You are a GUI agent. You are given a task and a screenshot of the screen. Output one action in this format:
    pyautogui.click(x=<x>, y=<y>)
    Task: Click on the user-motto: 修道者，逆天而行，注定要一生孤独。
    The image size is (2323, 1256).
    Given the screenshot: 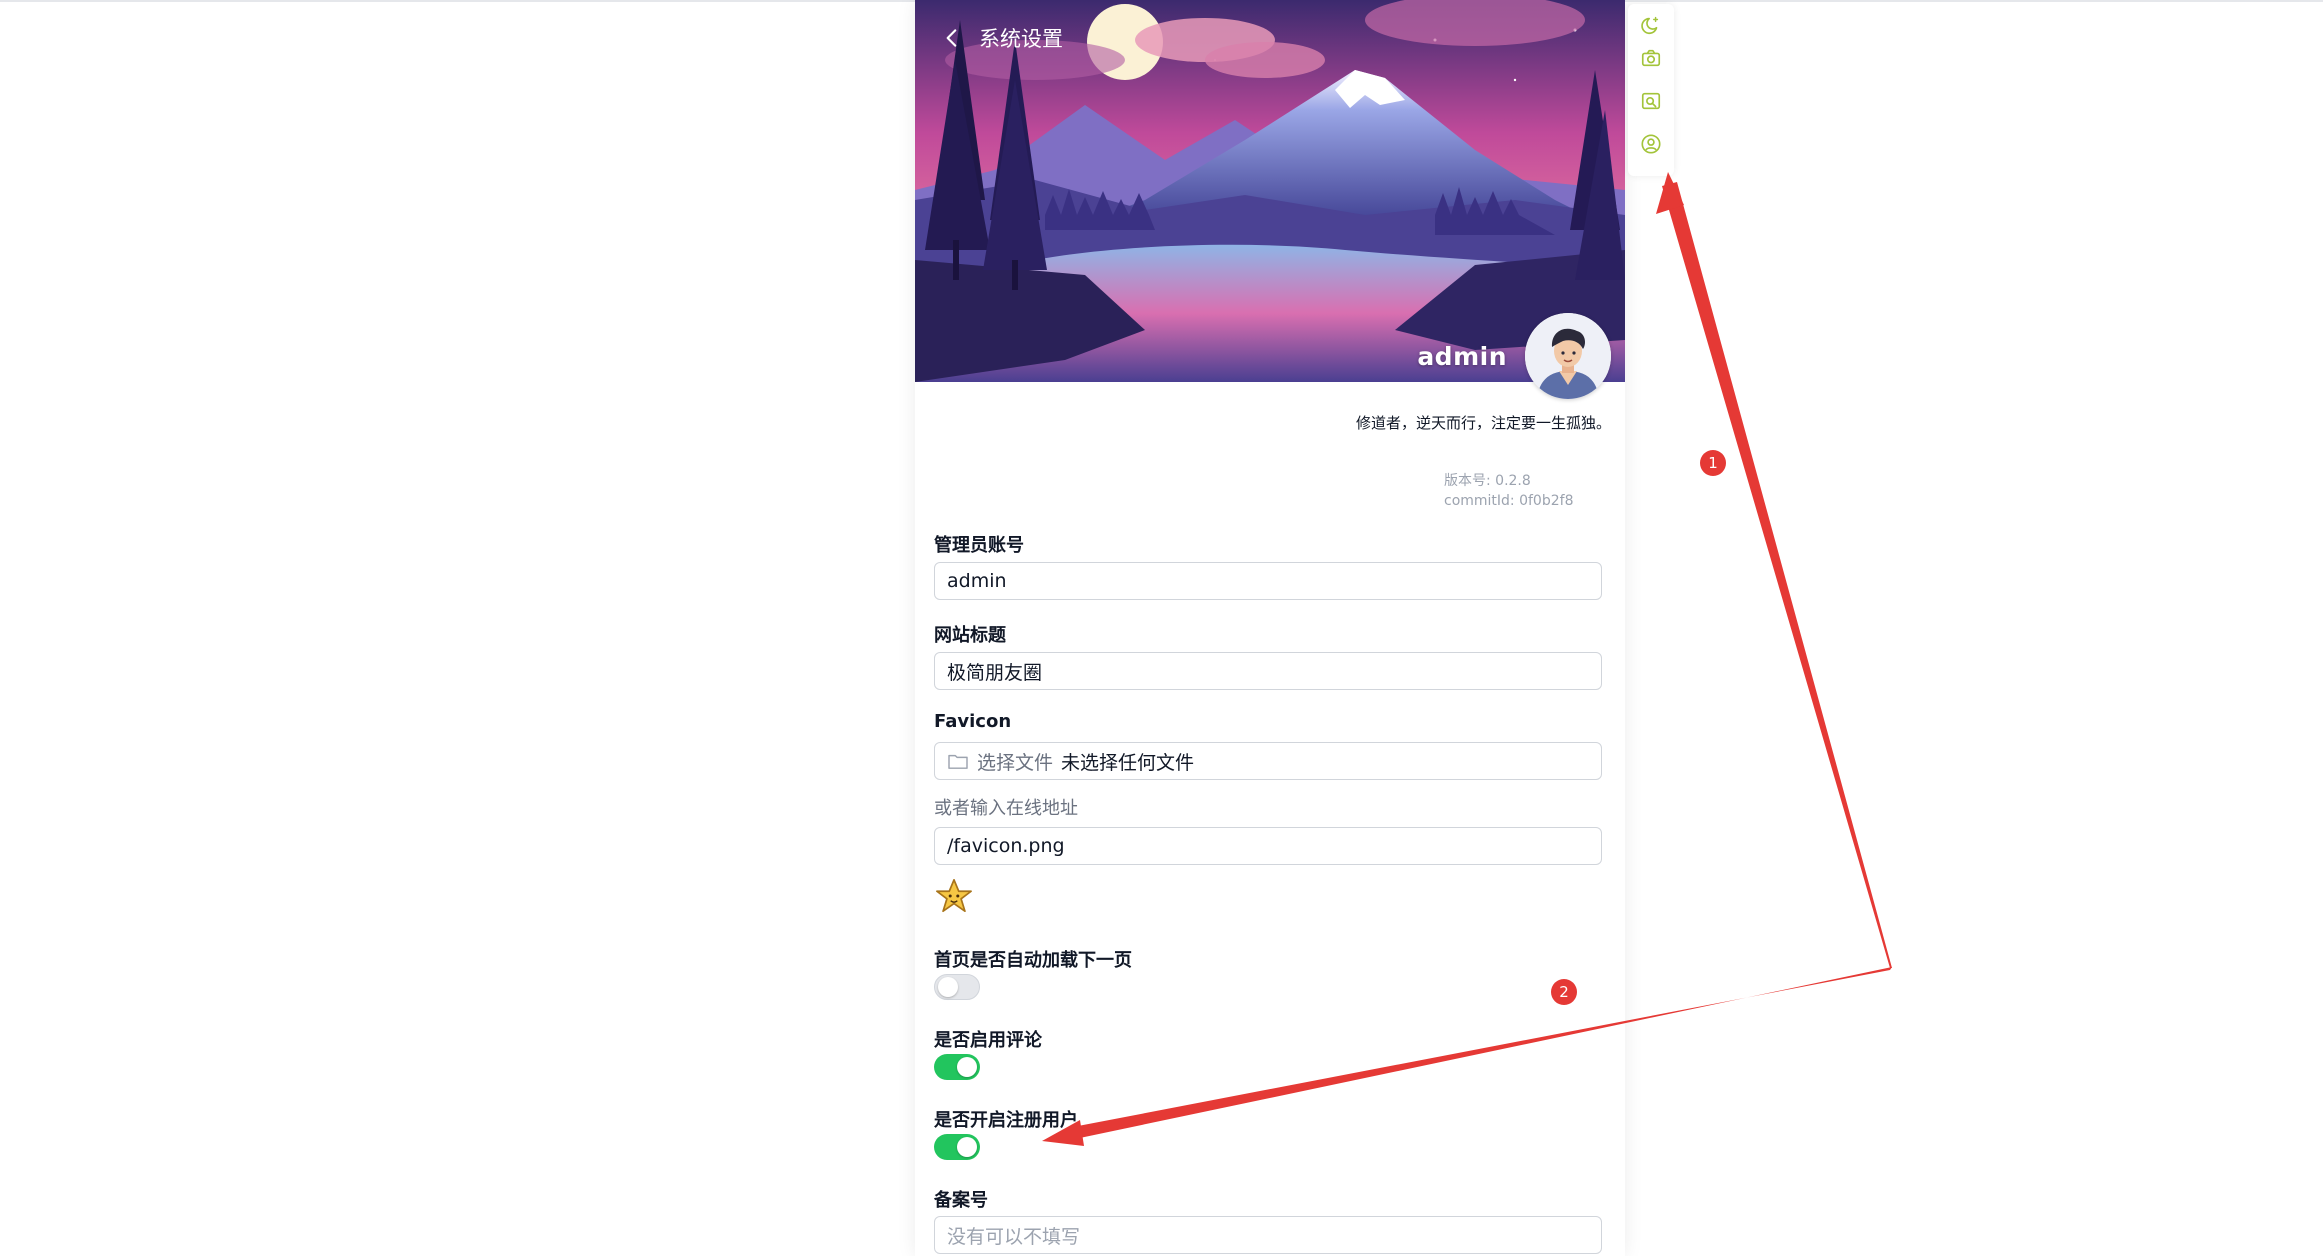 What is the action you would take?
    pyautogui.click(x=1483, y=423)
    